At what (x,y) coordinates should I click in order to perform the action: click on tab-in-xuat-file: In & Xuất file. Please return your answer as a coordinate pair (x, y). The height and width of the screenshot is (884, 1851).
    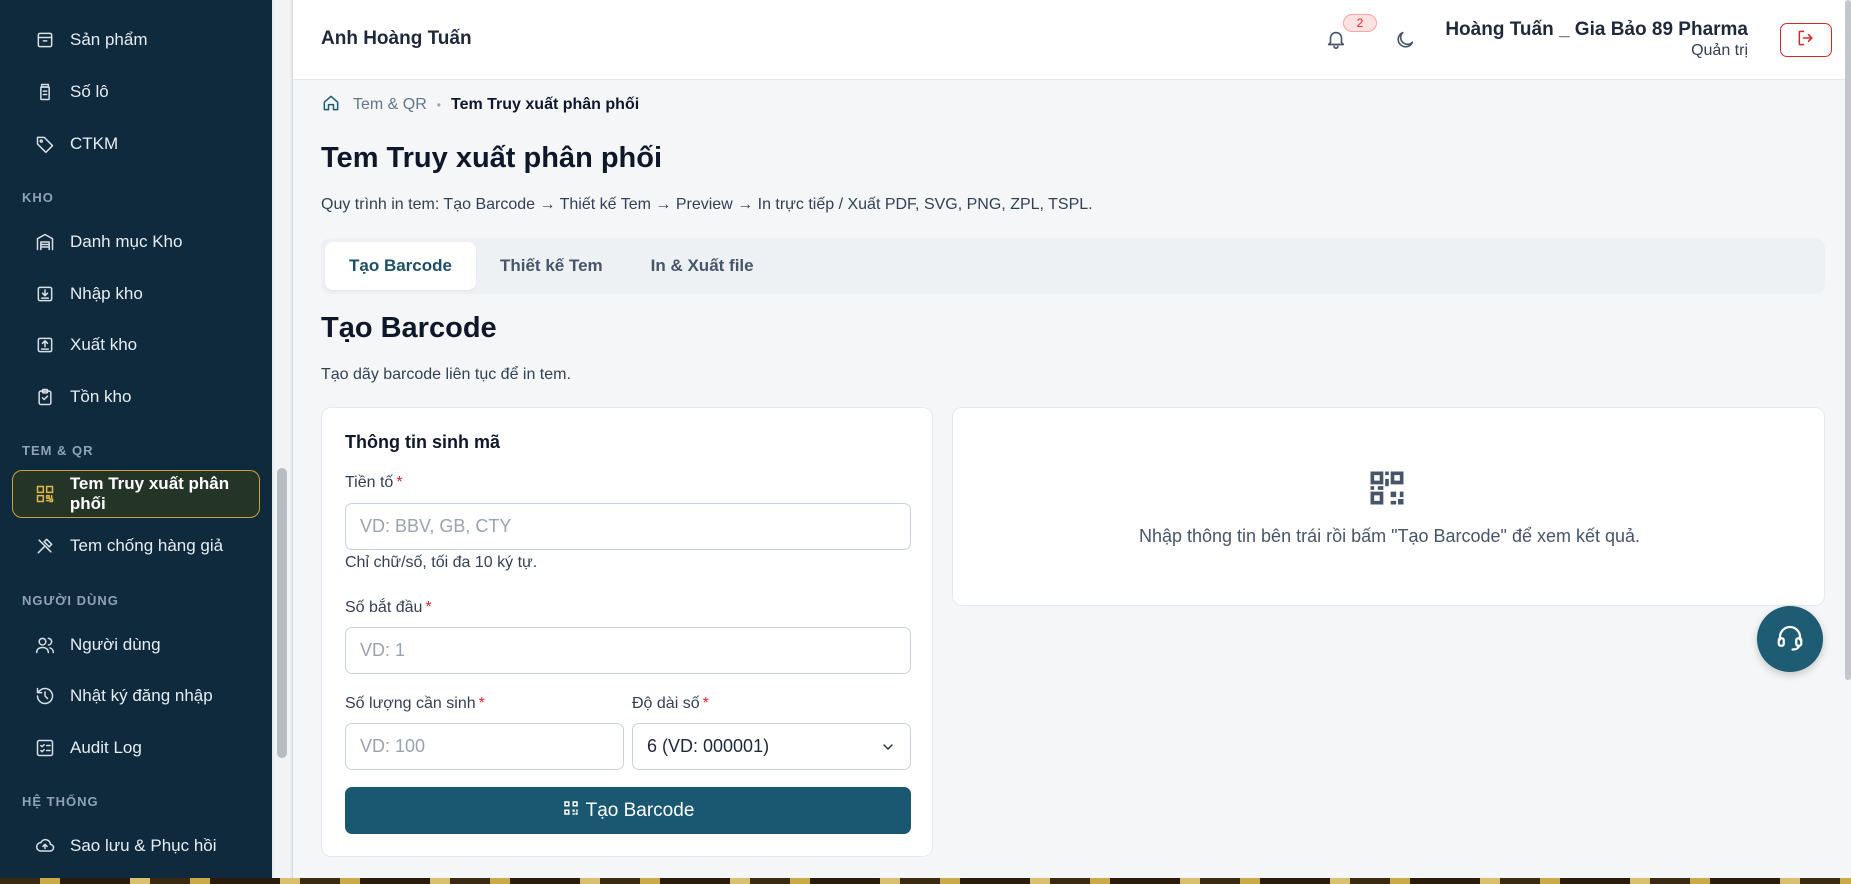
    Looking at the image, I should click on (702, 266).